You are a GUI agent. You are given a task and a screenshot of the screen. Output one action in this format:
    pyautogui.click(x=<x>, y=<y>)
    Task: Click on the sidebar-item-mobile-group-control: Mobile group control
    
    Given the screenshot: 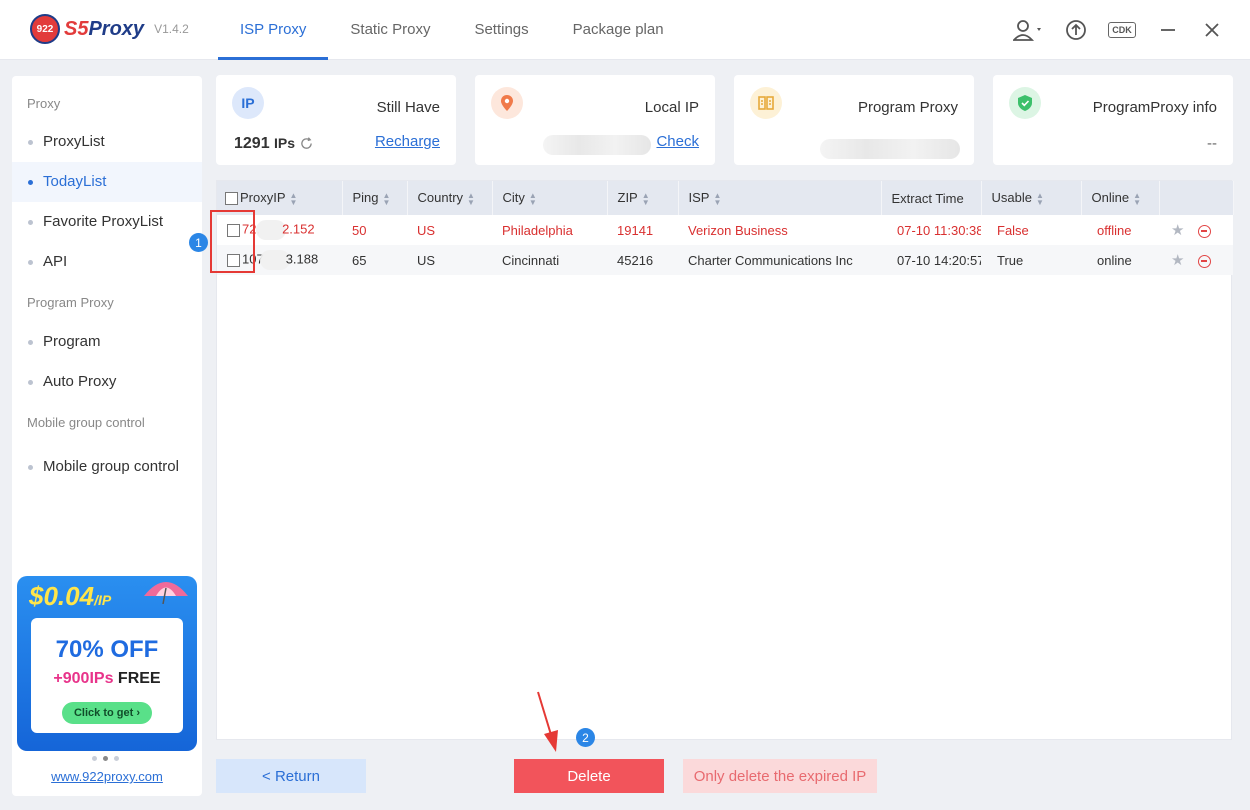 What is the action you would take?
    pyautogui.click(x=107, y=467)
    